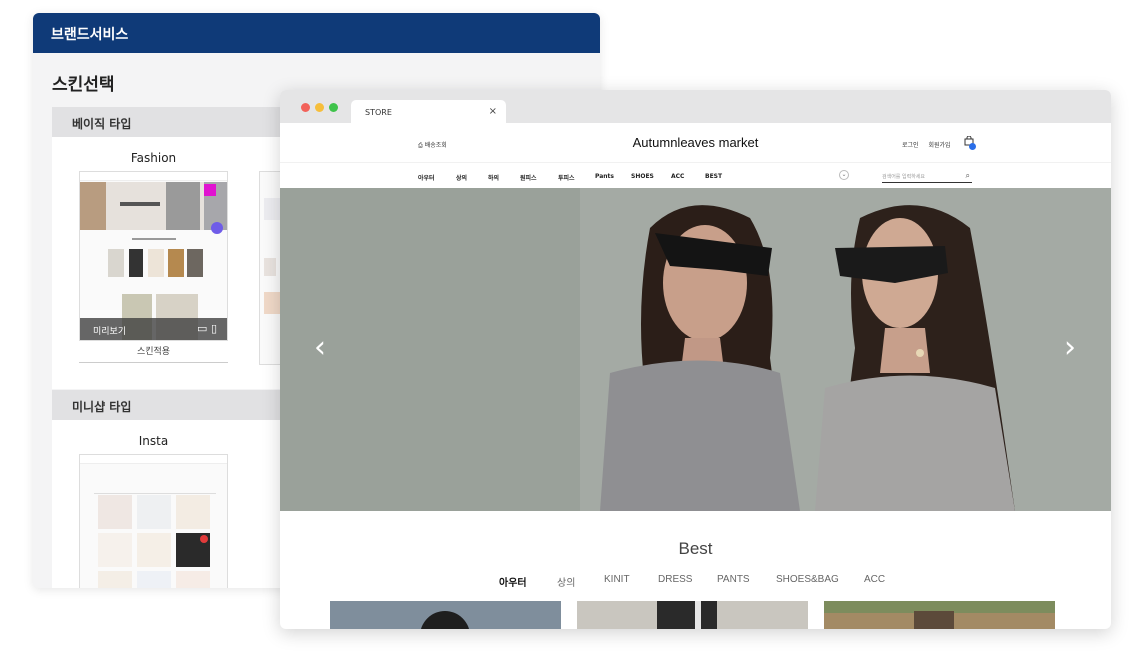  Describe the element at coordinates (844, 175) in the screenshot. I see `nav-more-icon: ⌄` at that location.